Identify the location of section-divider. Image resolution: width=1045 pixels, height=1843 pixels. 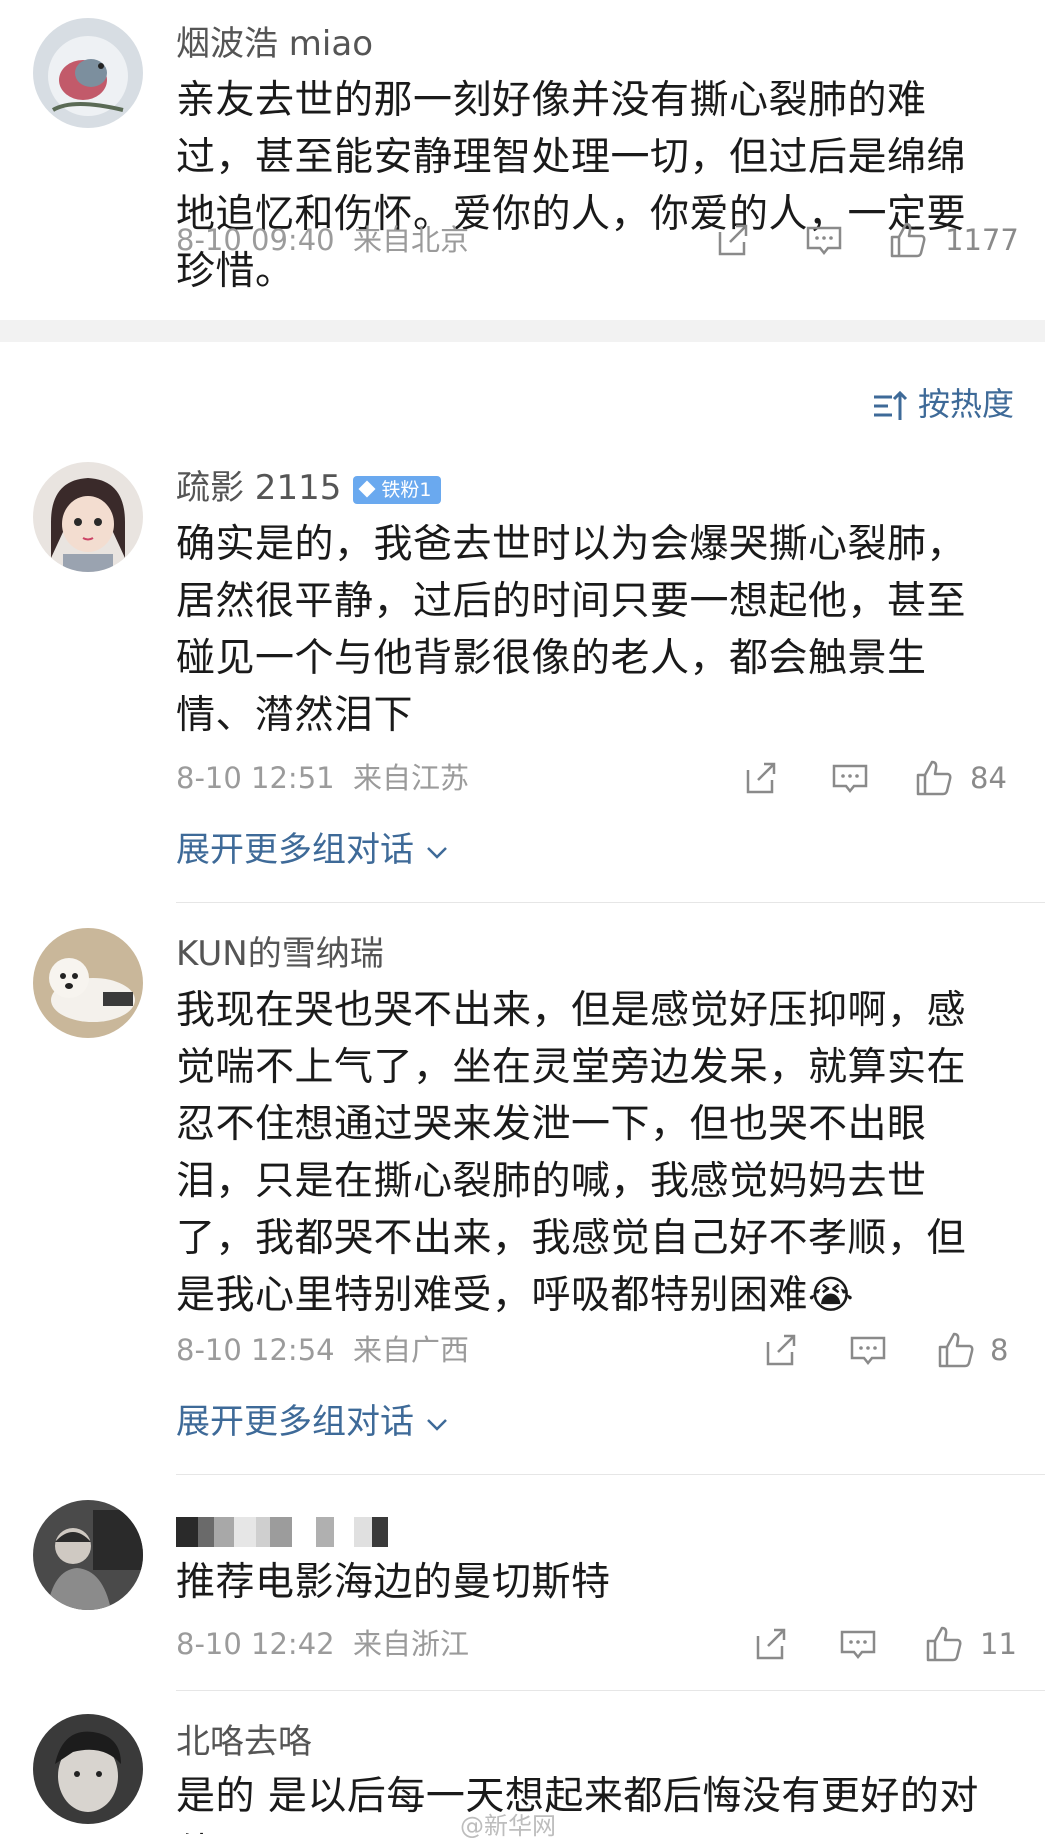
(522, 331).